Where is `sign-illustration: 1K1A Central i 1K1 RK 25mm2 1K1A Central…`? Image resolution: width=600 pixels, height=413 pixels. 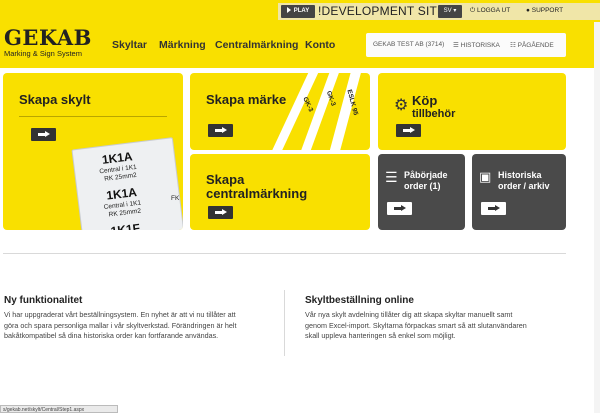
sign-illustration: 1K1A Central i 1K1 RK 25mm2 1K1A Central… is located at coordinates (127, 183).